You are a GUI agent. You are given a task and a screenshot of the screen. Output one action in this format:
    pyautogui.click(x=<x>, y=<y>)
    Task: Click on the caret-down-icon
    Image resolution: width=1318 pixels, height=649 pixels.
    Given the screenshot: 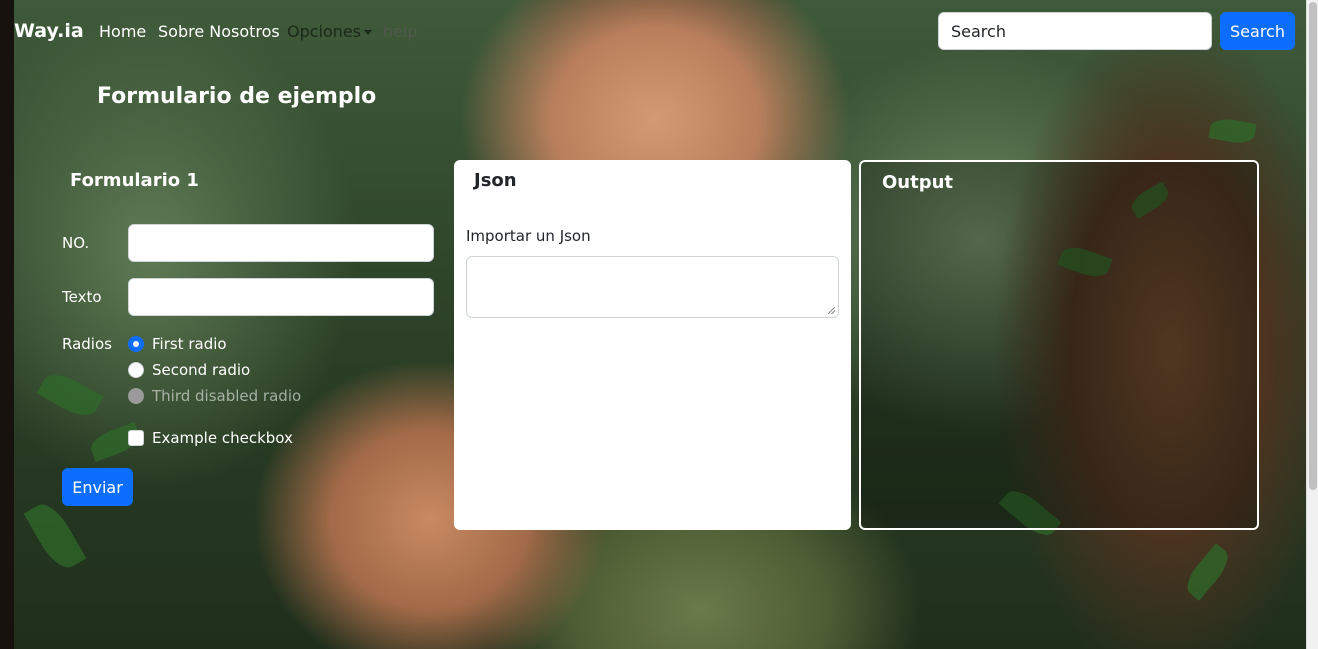 What is the action you would take?
    pyautogui.click(x=368, y=32)
    